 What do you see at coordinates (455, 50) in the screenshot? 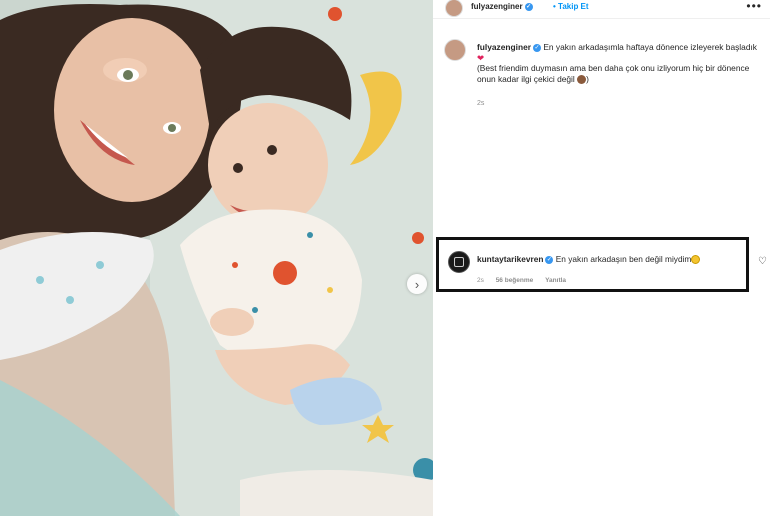
I see `caption-avatar` at bounding box center [455, 50].